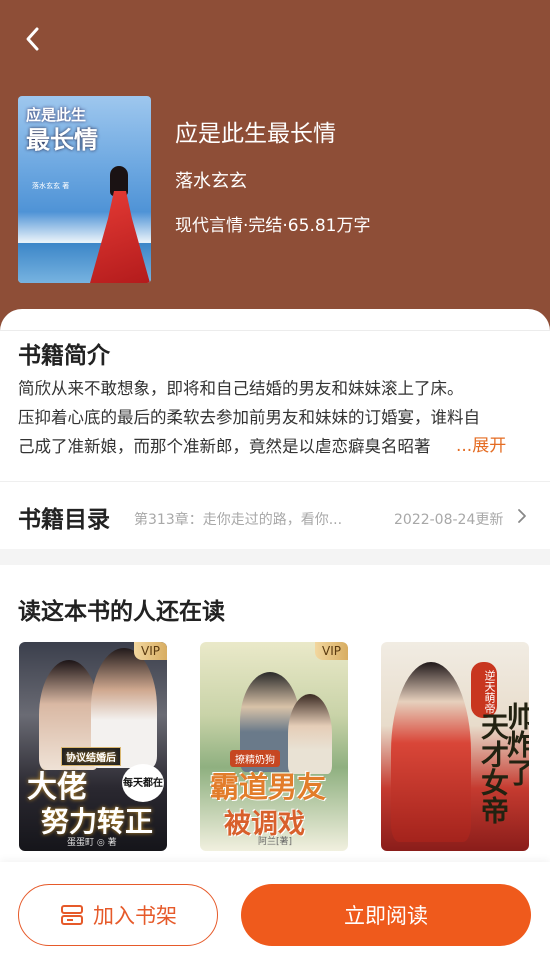 Image resolution: width=550 pixels, height=965 pixels. Describe the element at coordinates (249, 417) in the screenshot. I see `intro-line: 压抑着心底的最后的柔软去参加前男友和妹妹的订婚宴，谁料自` at that location.